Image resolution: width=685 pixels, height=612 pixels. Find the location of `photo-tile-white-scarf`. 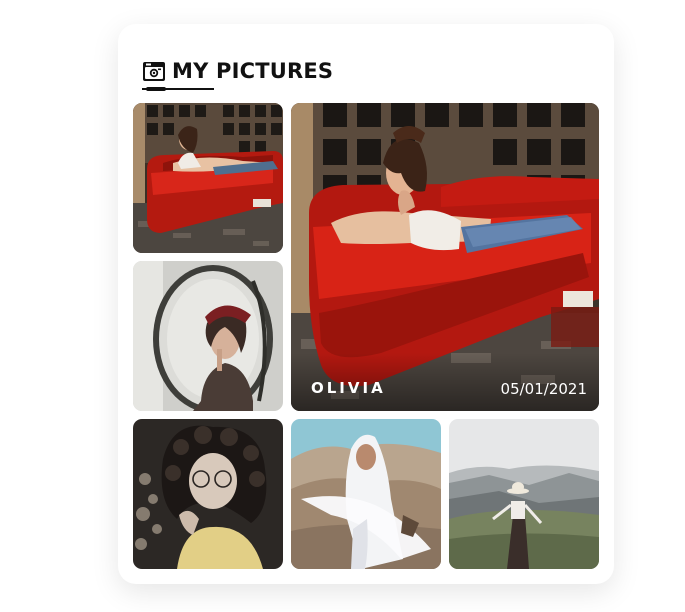

photo-tile-white-scarf is located at coordinates (366, 494).